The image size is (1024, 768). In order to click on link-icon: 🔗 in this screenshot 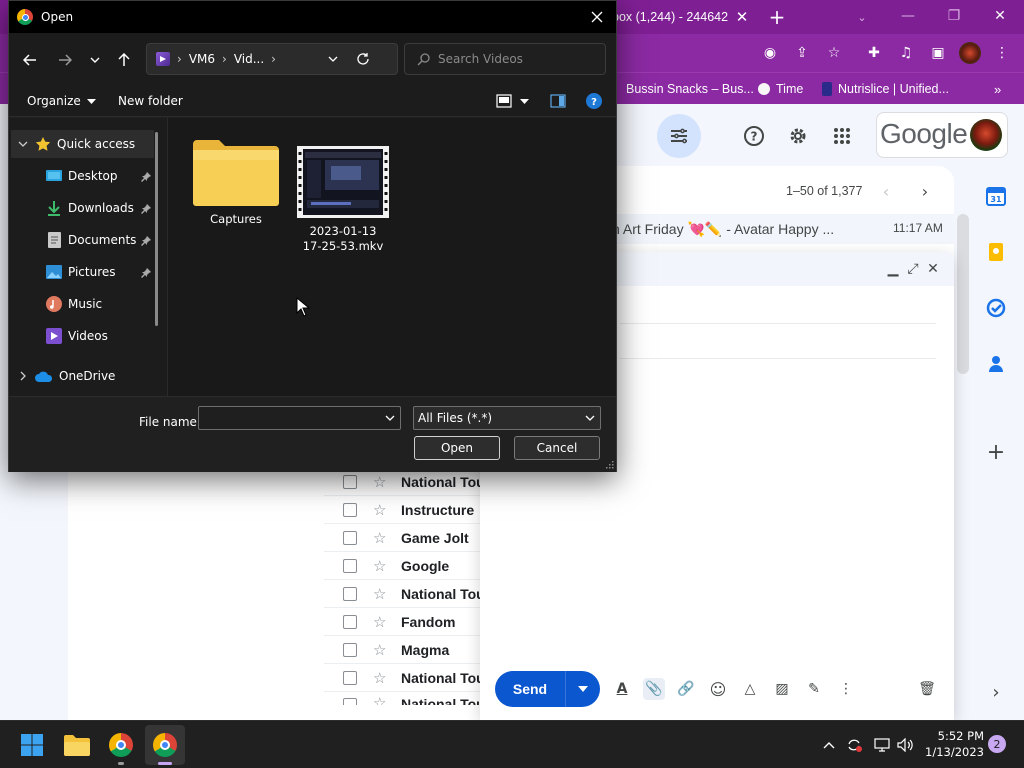, I will do `click(686, 689)`.